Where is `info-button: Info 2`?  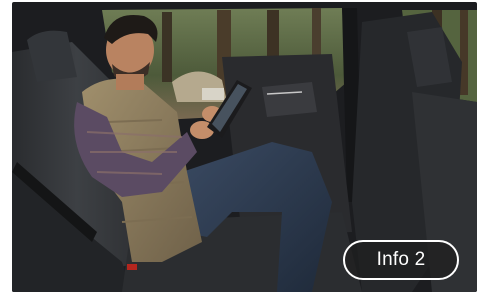
info-button: Info 2 is located at coordinates (401, 260).